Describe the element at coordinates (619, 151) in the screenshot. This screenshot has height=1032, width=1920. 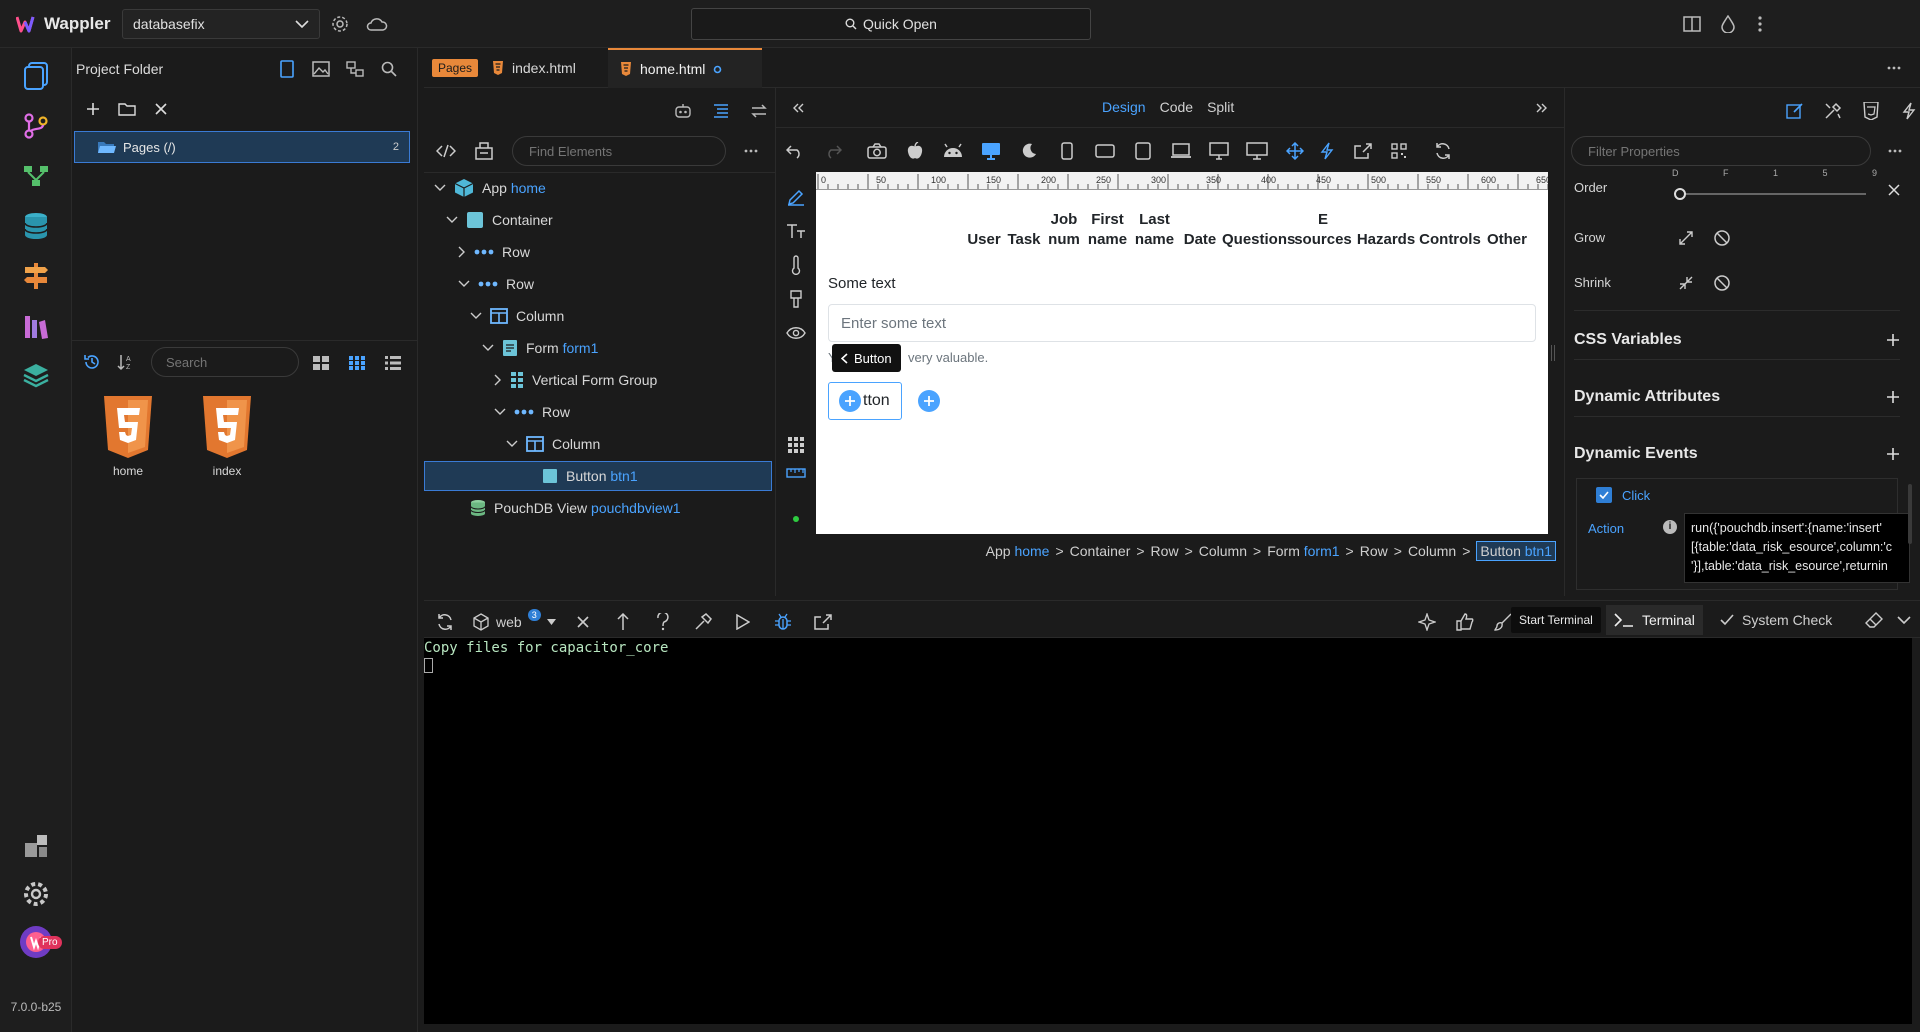
I see `find-elements-input` at that location.